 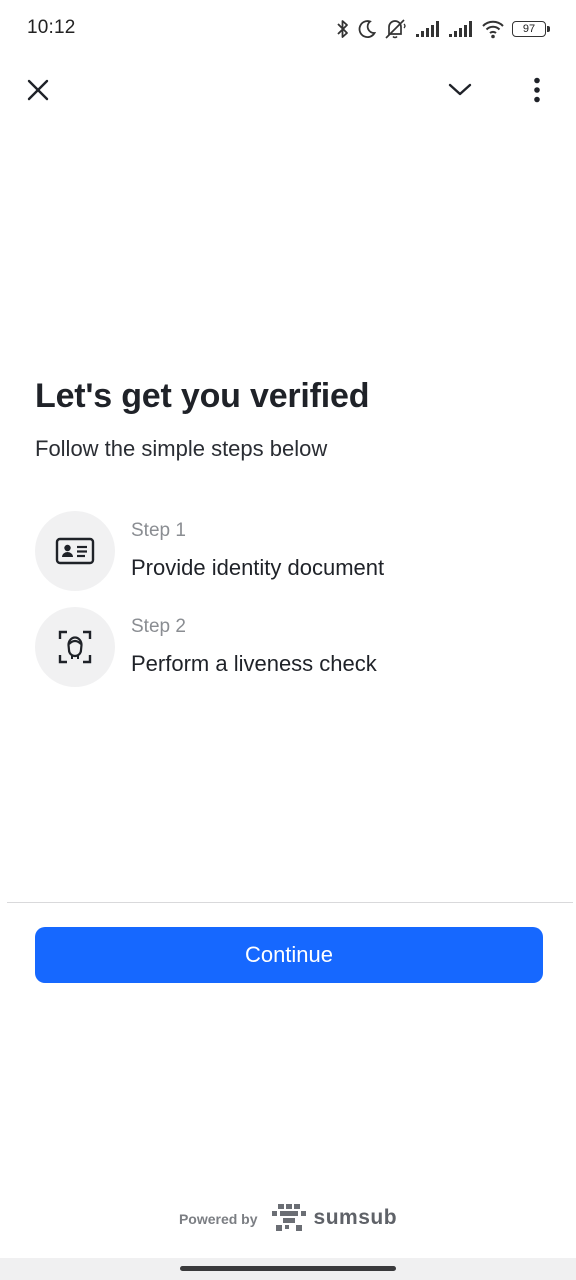 I want to click on moon-icon, so click(x=367, y=29).